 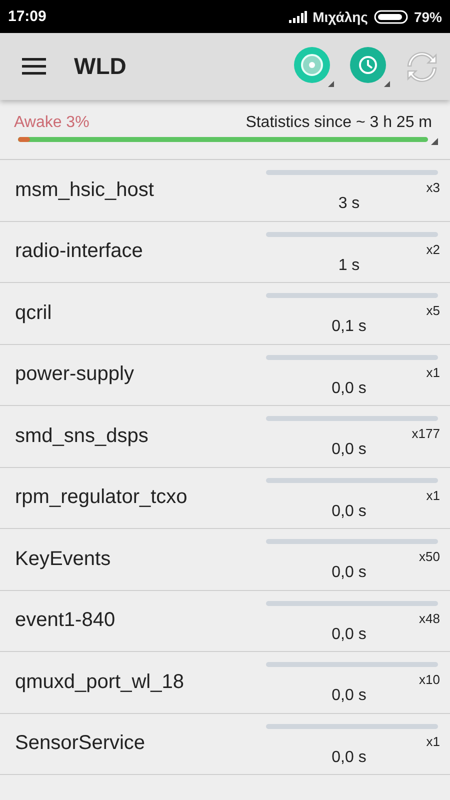 What do you see at coordinates (349, 327) in the screenshot?
I see `wake-time: 0,1 s` at bounding box center [349, 327].